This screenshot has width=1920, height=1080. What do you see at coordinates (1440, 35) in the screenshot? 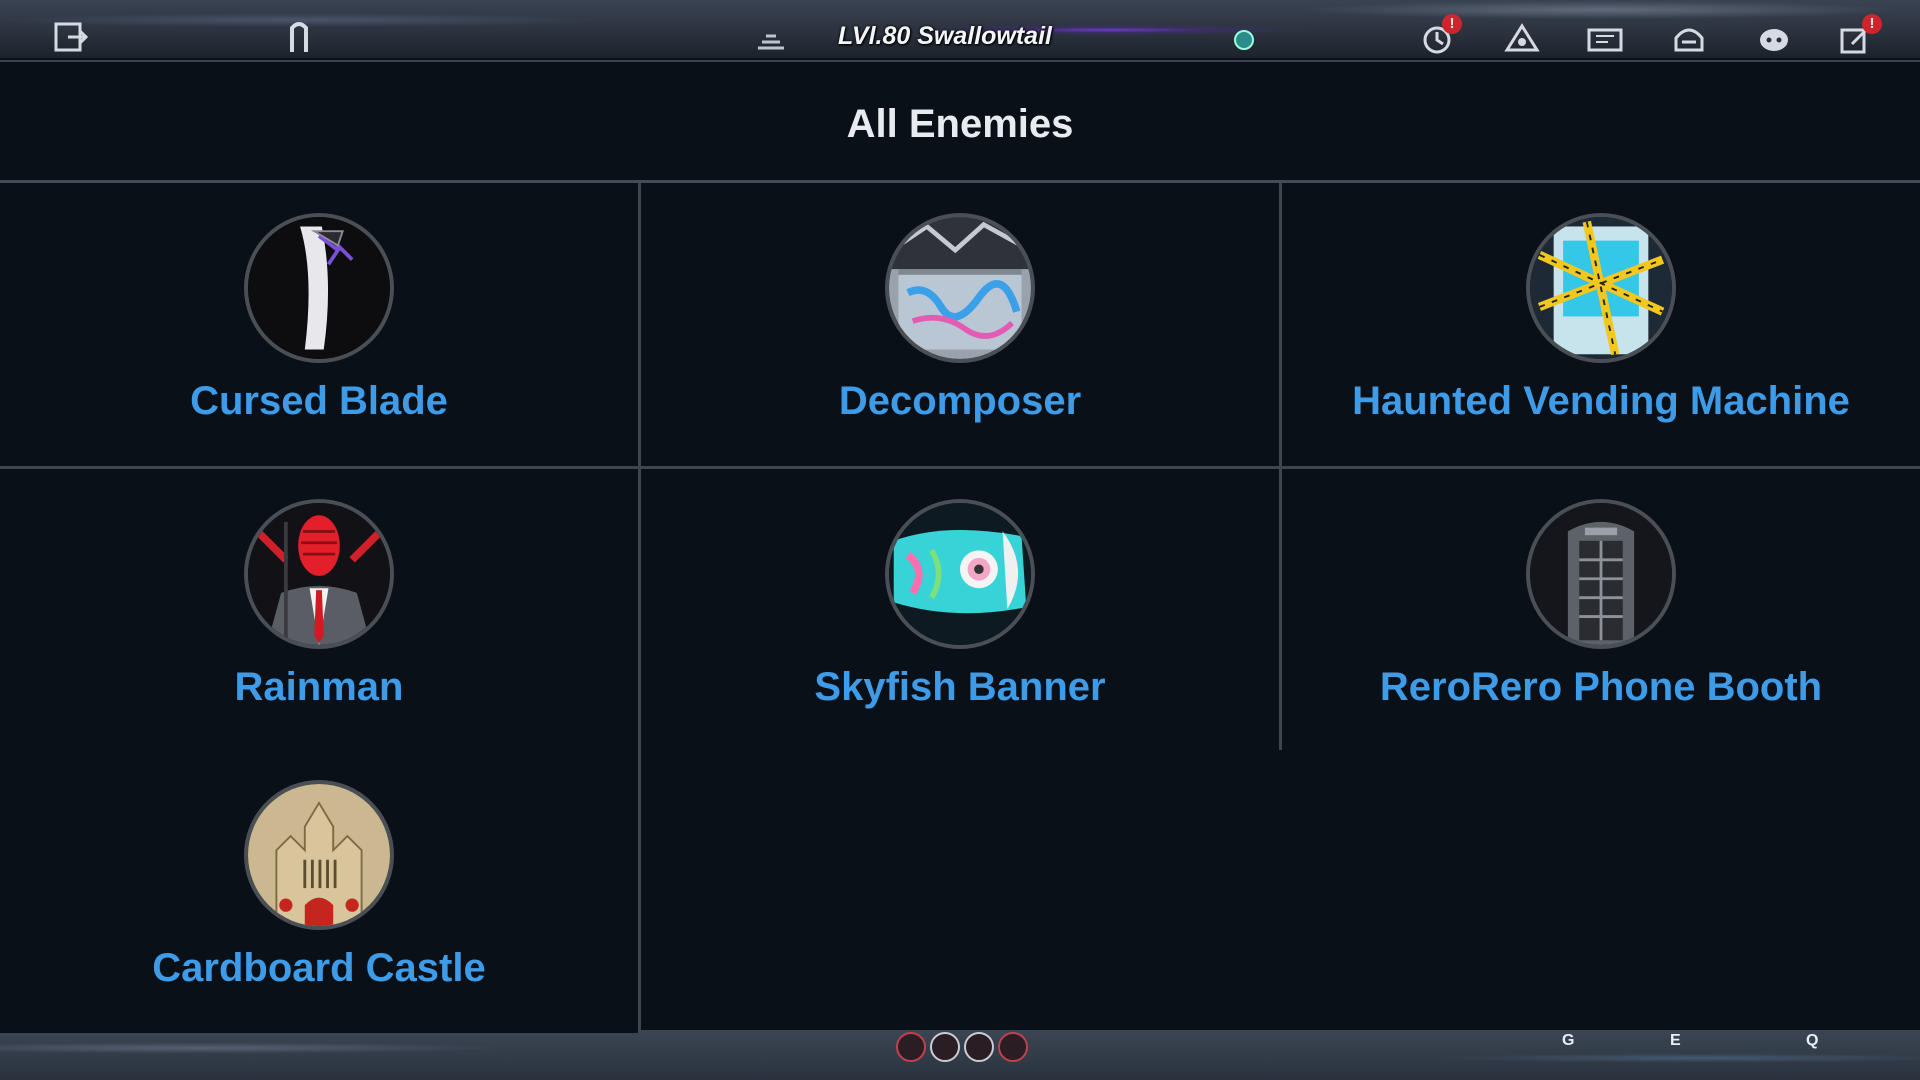
I see `quest-icon: !` at bounding box center [1440, 35].